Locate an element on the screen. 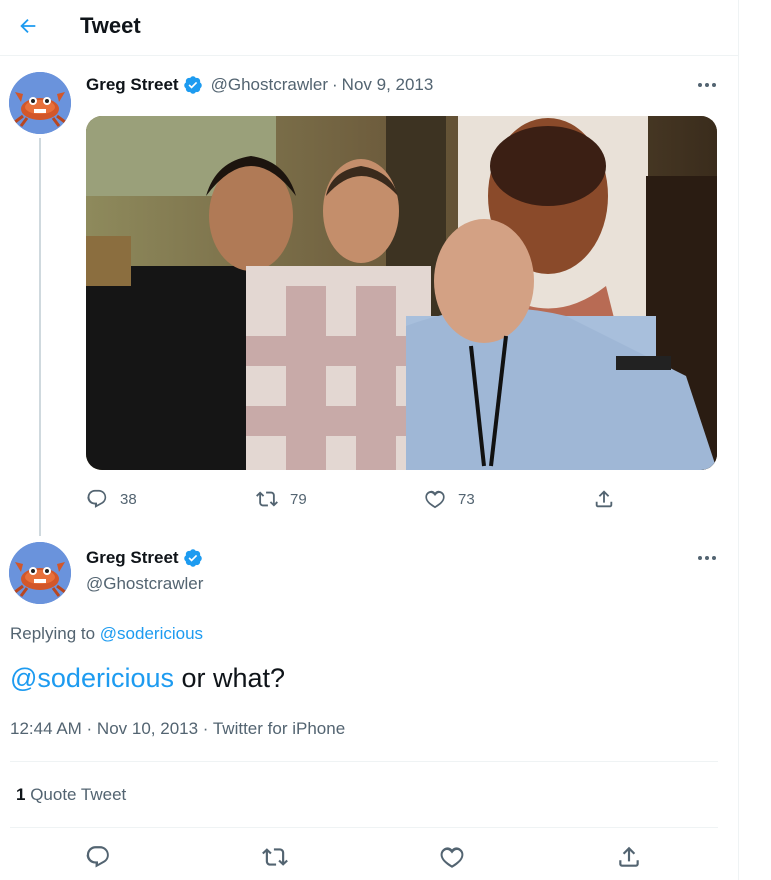 This screenshot has height=880, width=771. tweet-text-body: or what? is located at coordinates (229, 678).